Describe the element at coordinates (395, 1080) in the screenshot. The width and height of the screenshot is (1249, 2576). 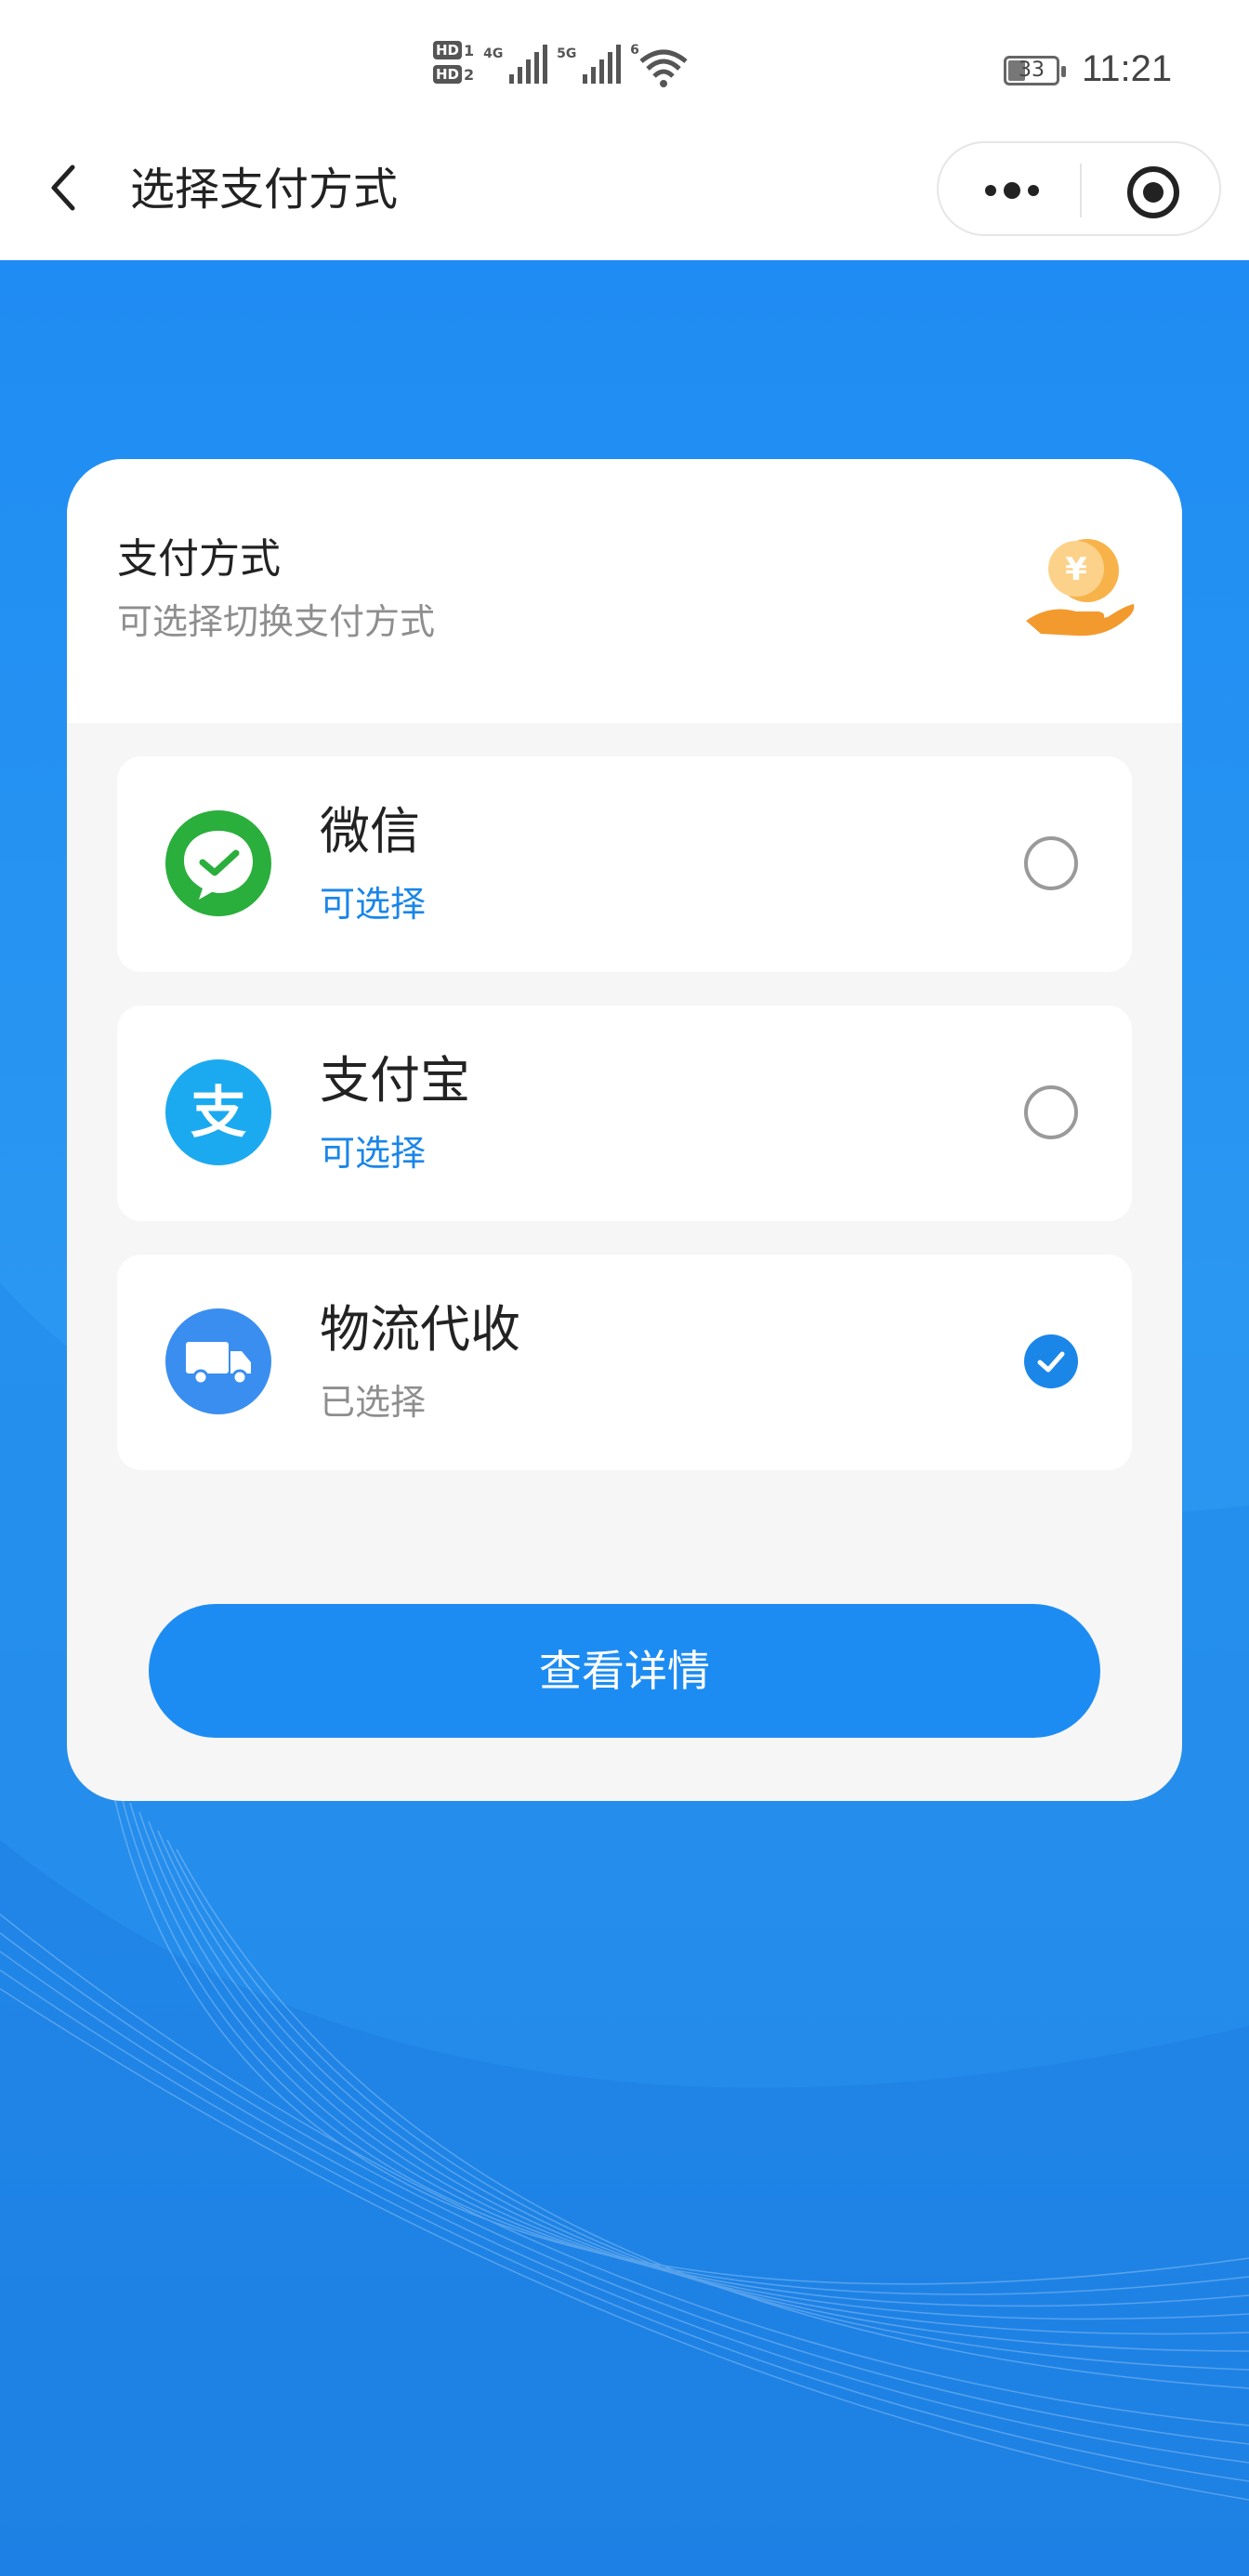
I see `option-name: 支付宝` at that location.